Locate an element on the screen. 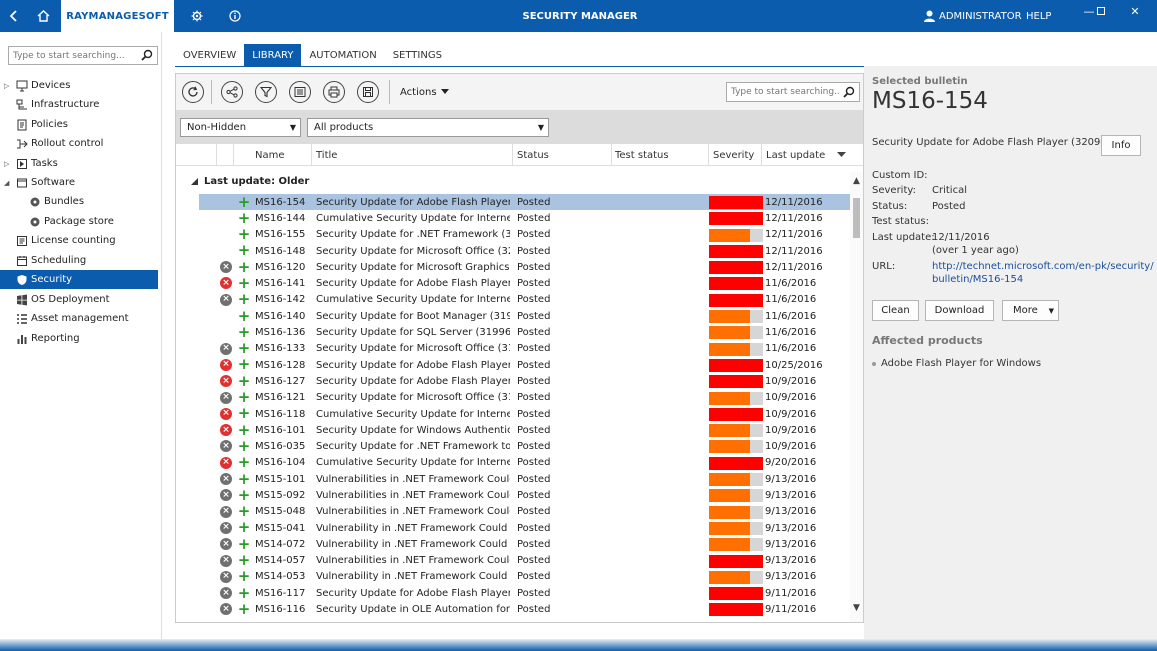 Image resolution: width=1157 pixels, height=651 pixels. tab-overview: OVERVIEW is located at coordinates (209, 55).